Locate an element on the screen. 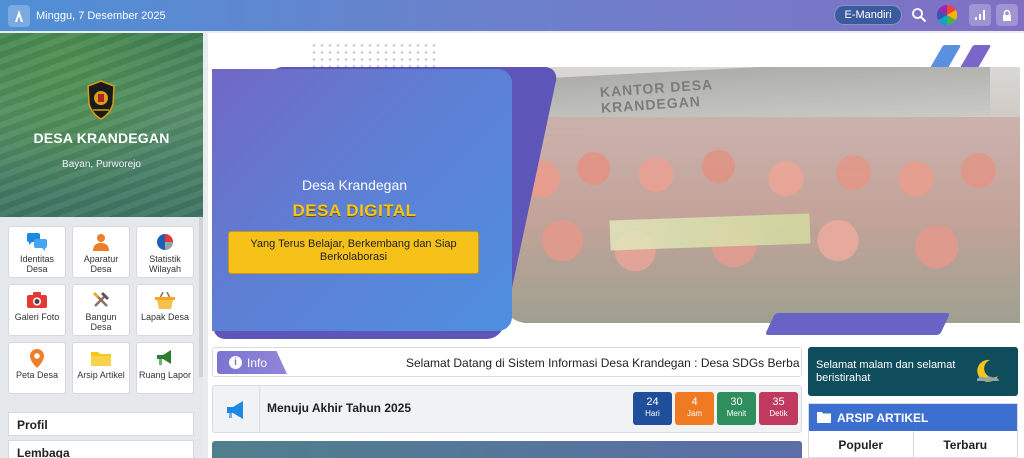 The image size is (1024, 458). countdown-seconds: 35 Detik is located at coordinates (778, 408).